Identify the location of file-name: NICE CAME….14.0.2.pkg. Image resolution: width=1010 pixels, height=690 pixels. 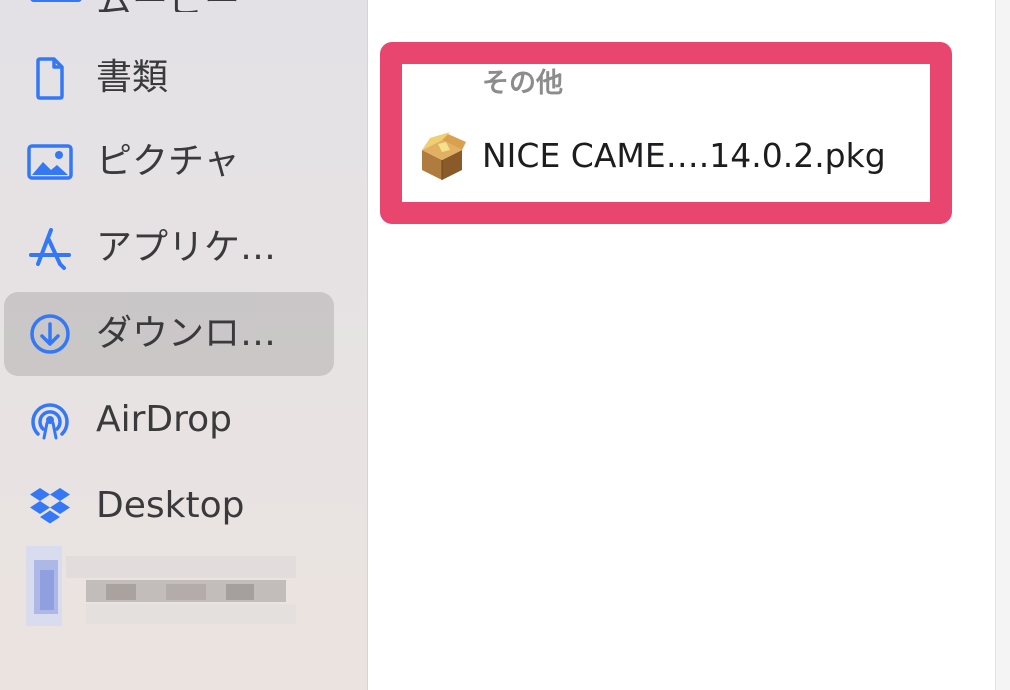
(684, 155).